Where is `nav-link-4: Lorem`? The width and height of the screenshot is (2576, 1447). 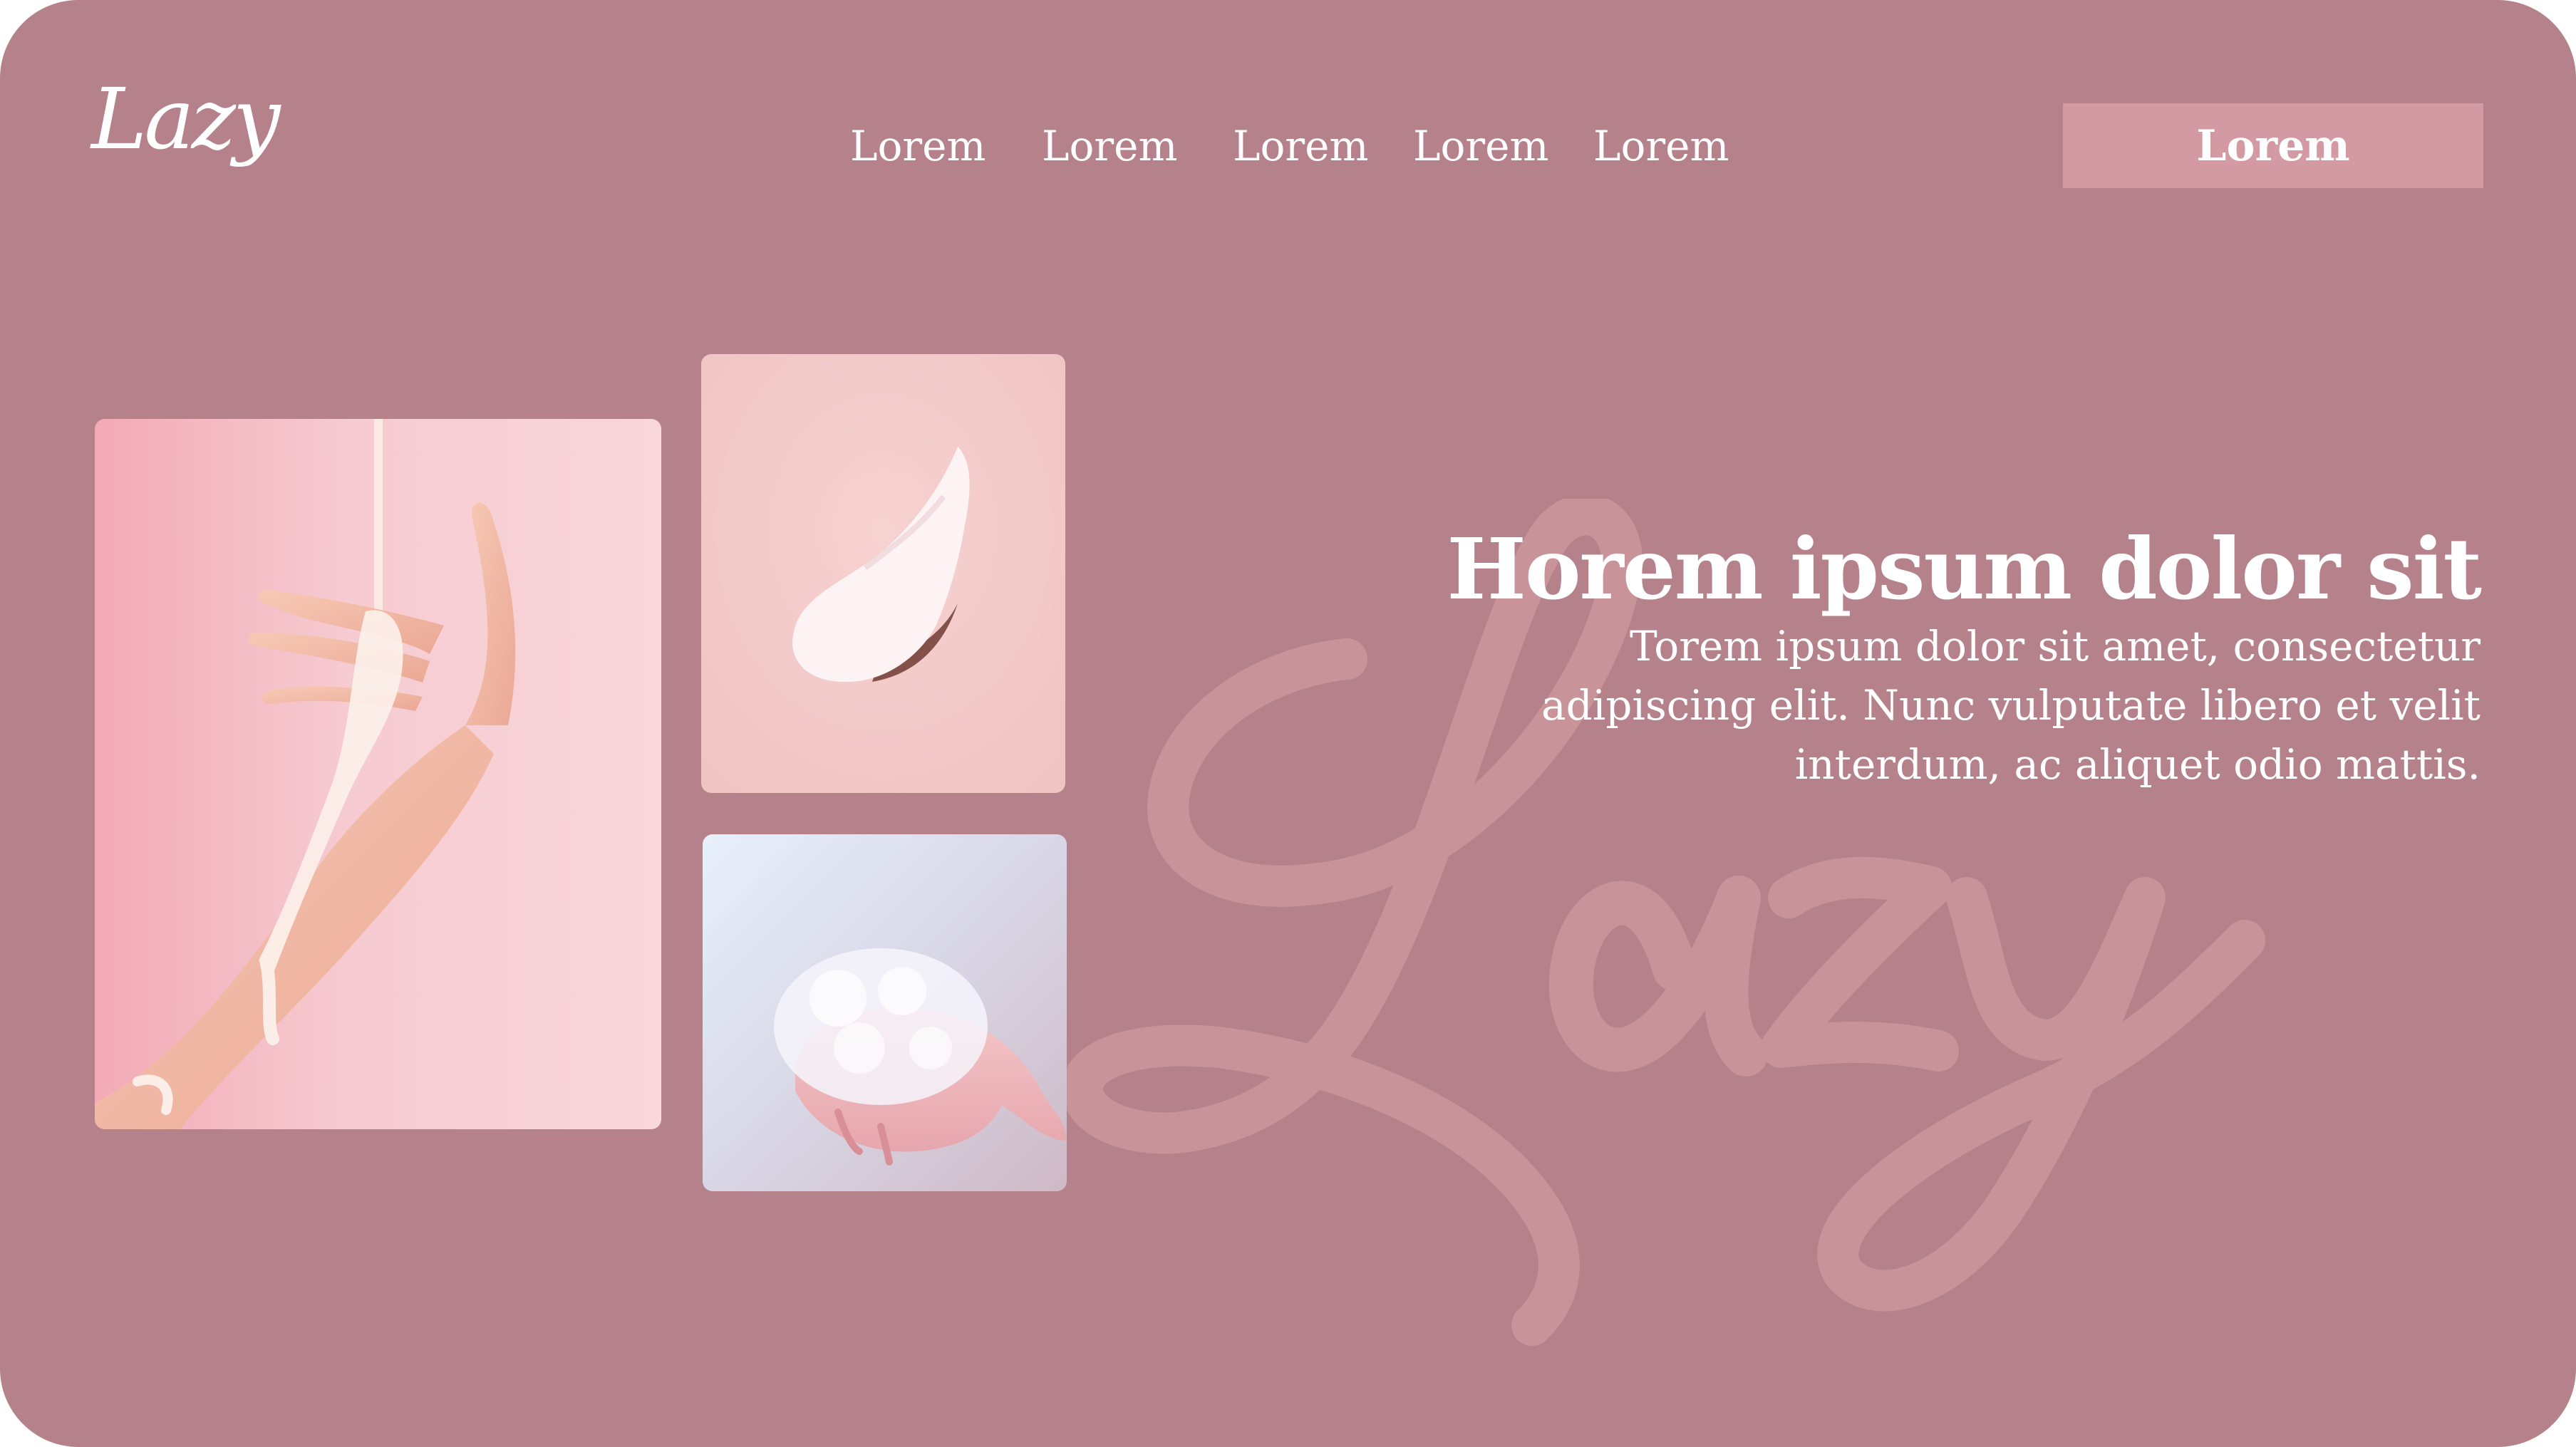
nav-link-4: Lorem is located at coordinates (1481, 146).